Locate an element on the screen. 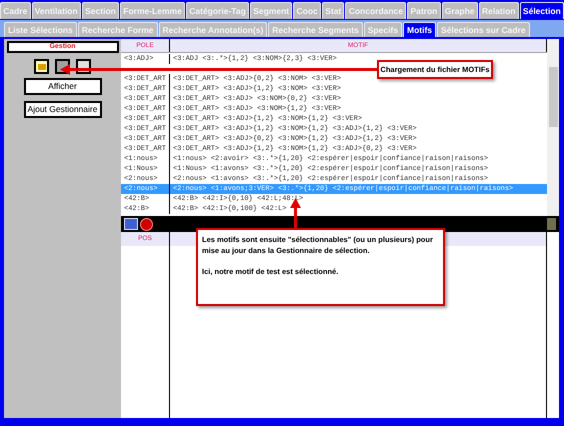 The width and height of the screenshot is (564, 426). panel-button: Ajout Gestionnaire is located at coordinates (63, 109).